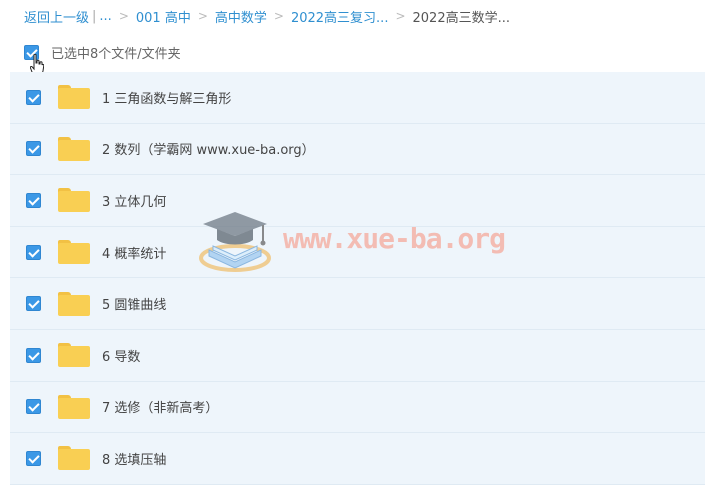  What do you see at coordinates (166, 97) in the screenshot?
I see `file-name: 1 三角函数与解三角形` at bounding box center [166, 97].